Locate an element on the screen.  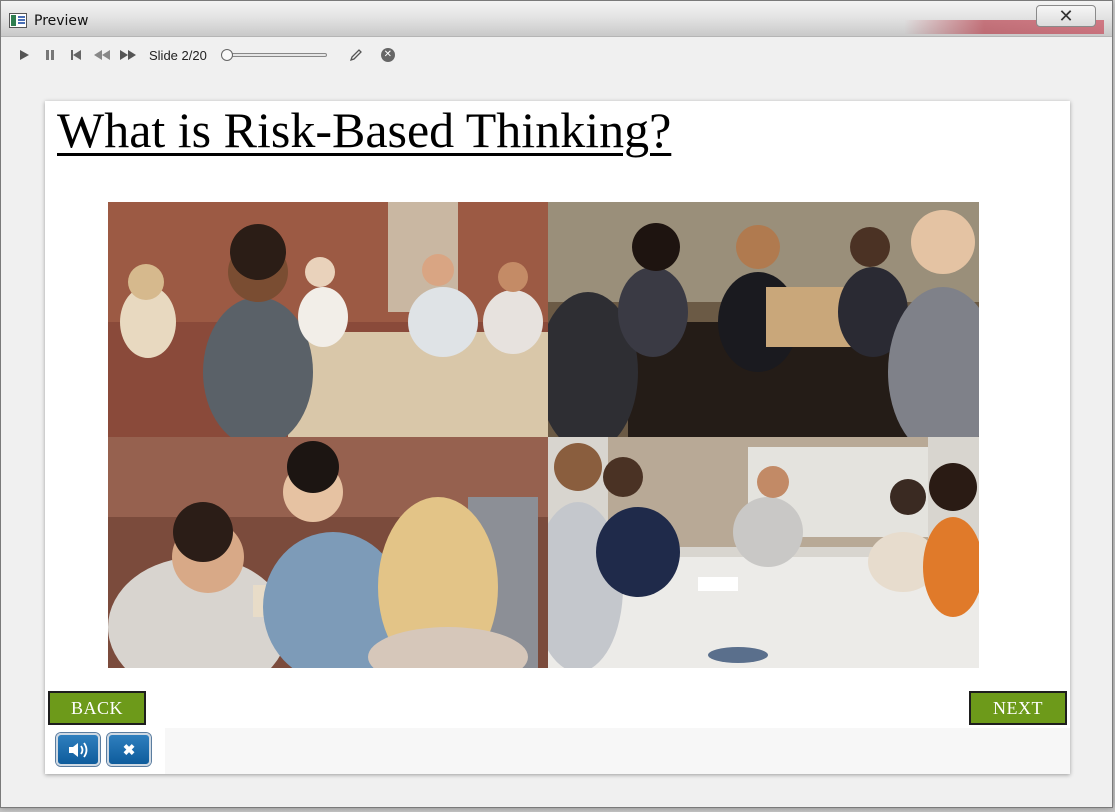
progress-knob is located at coordinates (226, 55).